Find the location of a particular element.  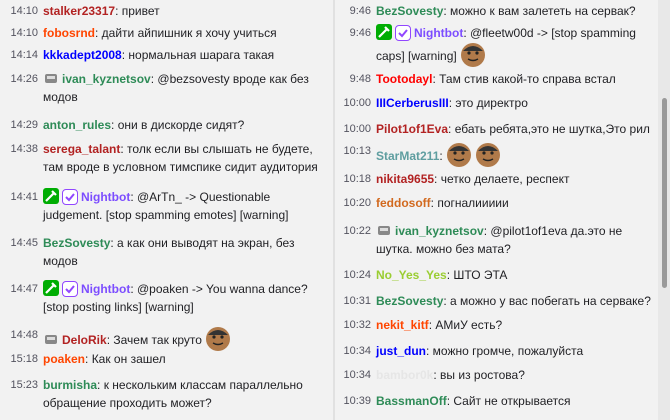

chat-message: 10:18 nikita9655: четко делаете, респект is located at coordinates (495, 179).